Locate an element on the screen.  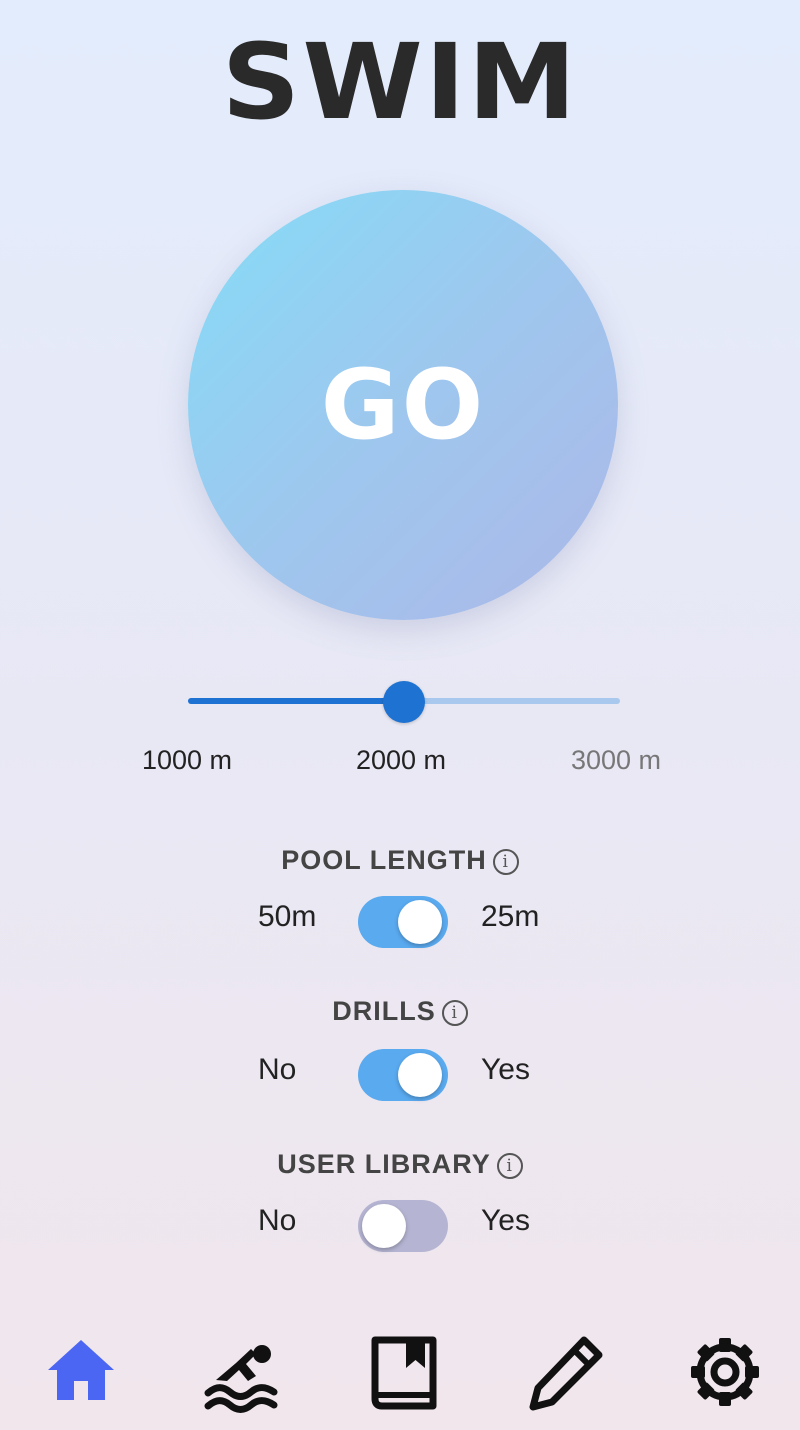
pool-length-toggle is located at coordinates (403, 922).